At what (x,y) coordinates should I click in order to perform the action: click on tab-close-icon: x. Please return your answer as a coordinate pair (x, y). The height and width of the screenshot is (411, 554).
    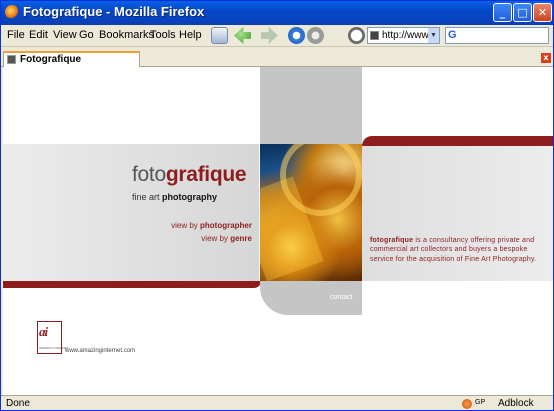
    Looking at the image, I should click on (546, 58).